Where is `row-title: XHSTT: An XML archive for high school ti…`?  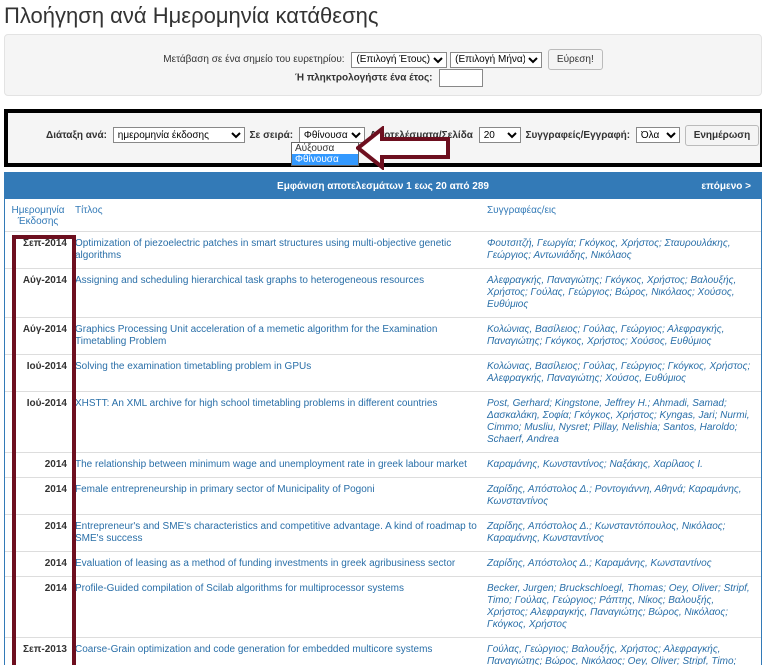
row-title: XHSTT: An XML archive for high school ti… is located at coordinates (277, 422).